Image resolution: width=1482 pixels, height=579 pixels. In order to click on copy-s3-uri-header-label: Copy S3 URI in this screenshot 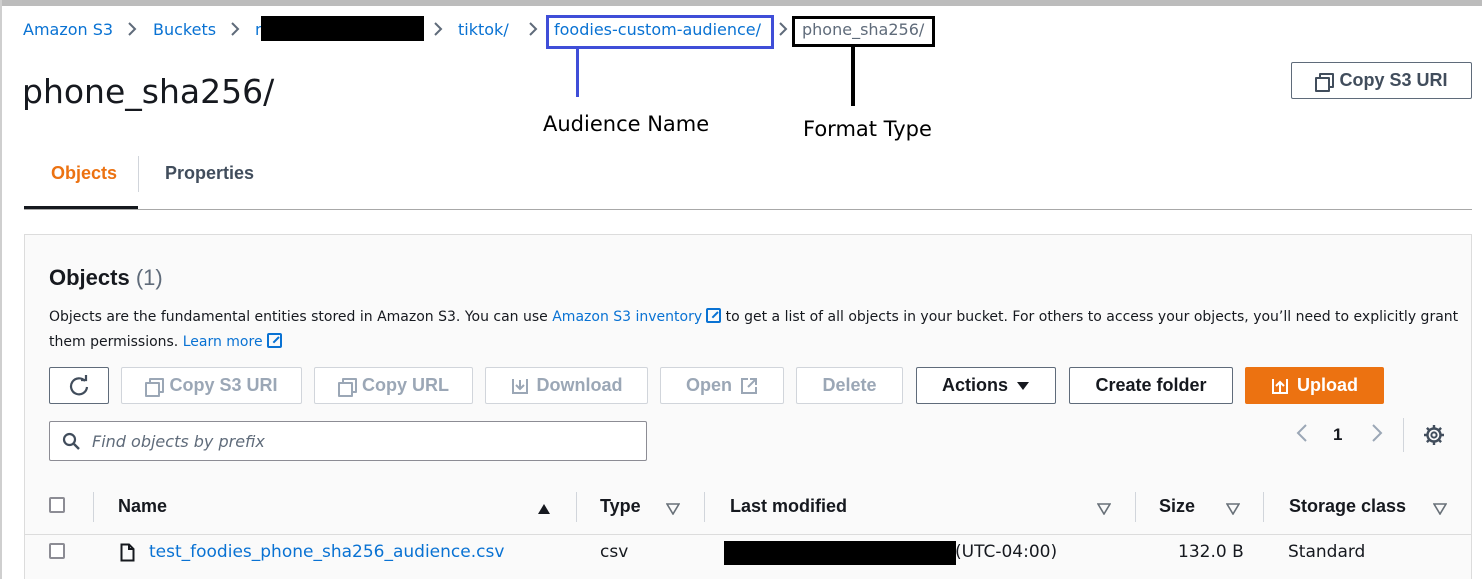, I will do `click(1393, 80)`.